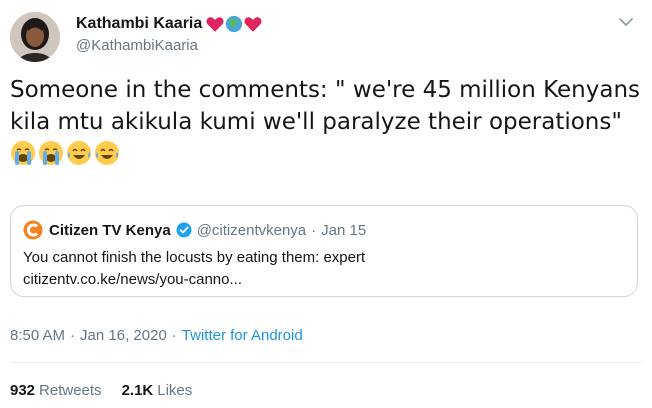  Describe the element at coordinates (251, 230) in the screenshot. I see `quoted-author-handle: @citizentvkenya` at that location.